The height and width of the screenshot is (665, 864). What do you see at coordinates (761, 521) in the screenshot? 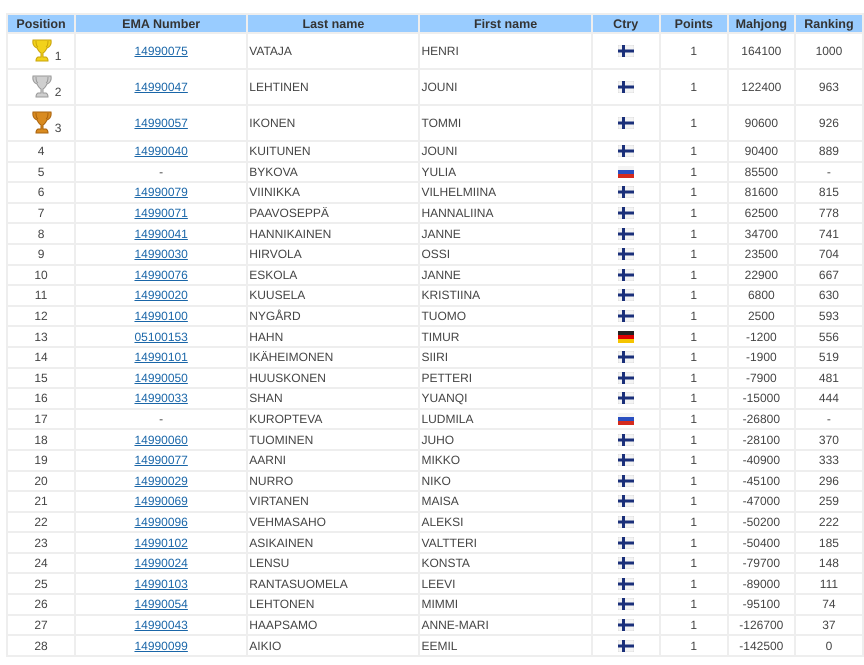
I see `mahjong-score: -50200` at bounding box center [761, 521].